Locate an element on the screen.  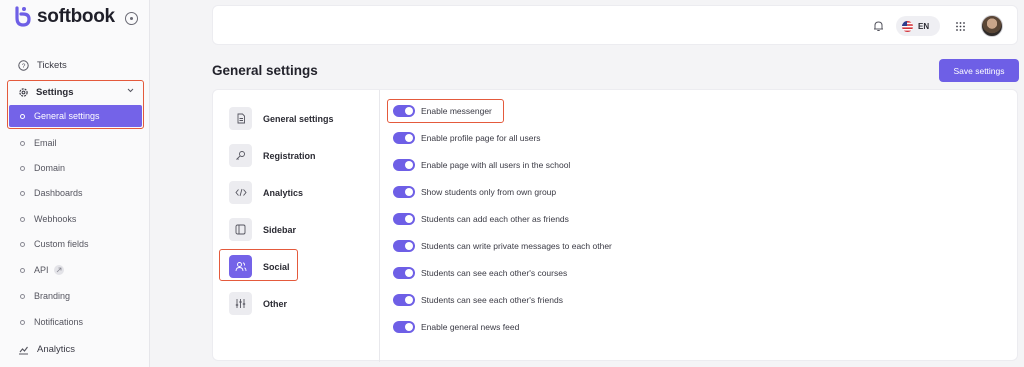
us-flag-icon is located at coordinates (907, 26).